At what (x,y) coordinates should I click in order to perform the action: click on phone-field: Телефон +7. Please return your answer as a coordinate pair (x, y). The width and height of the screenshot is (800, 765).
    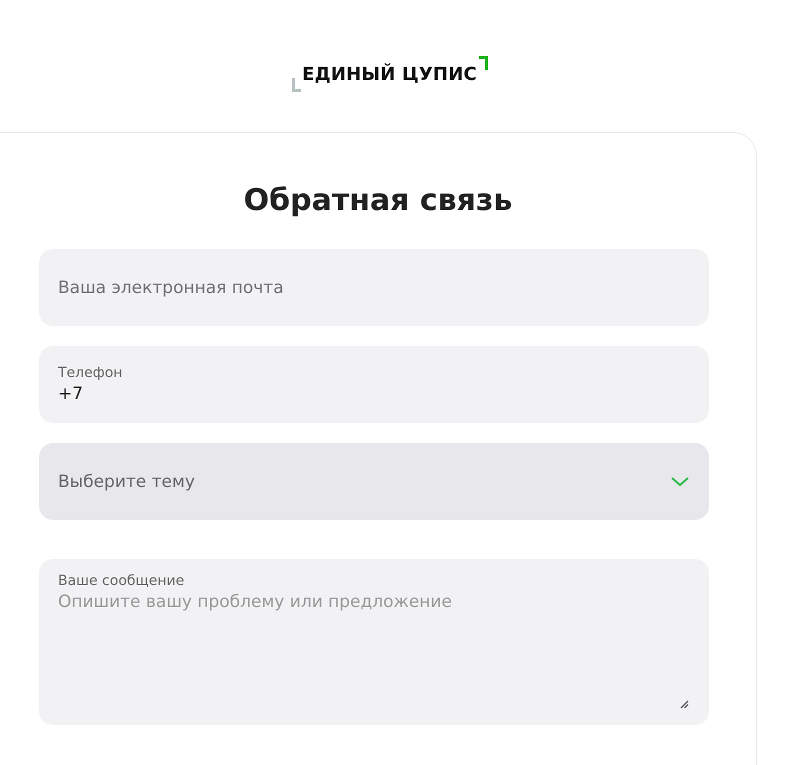
    Looking at the image, I should click on (374, 384).